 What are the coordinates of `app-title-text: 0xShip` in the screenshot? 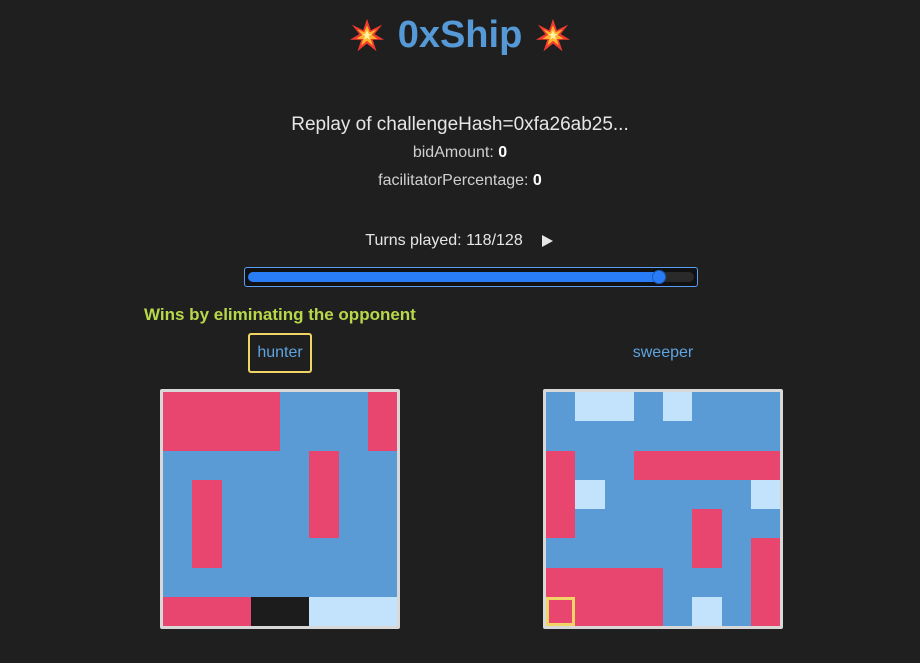 It's located at (460, 35).